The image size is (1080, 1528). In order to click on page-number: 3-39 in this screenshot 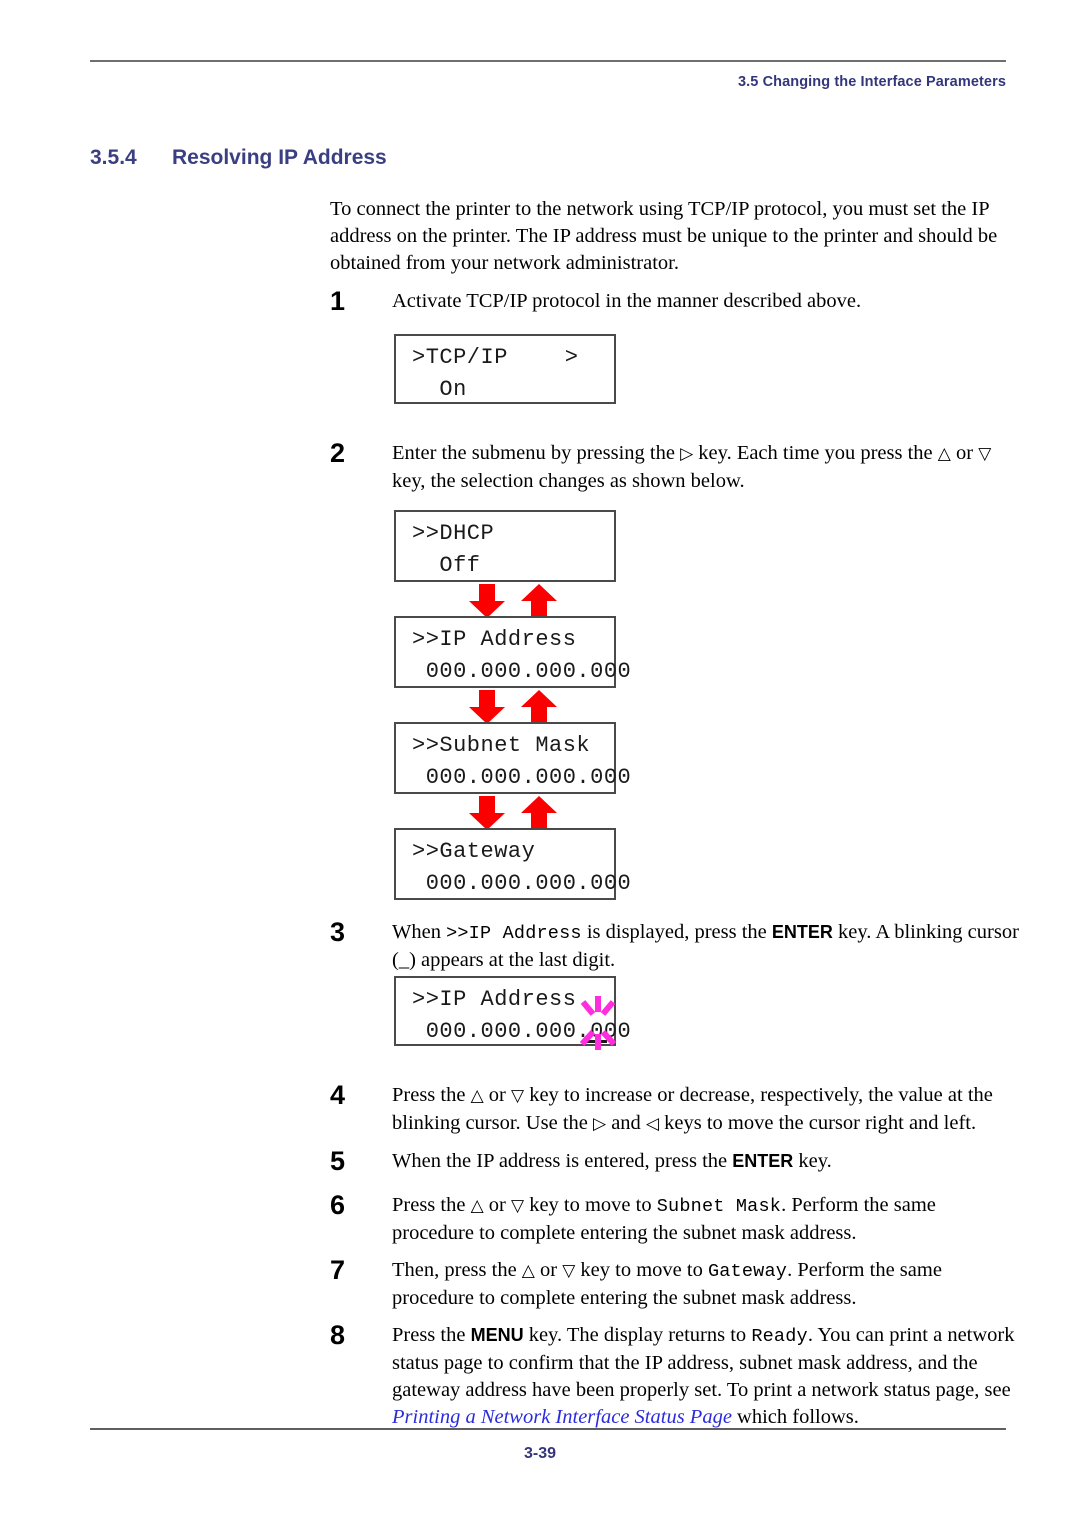, I will do `click(540, 1453)`.